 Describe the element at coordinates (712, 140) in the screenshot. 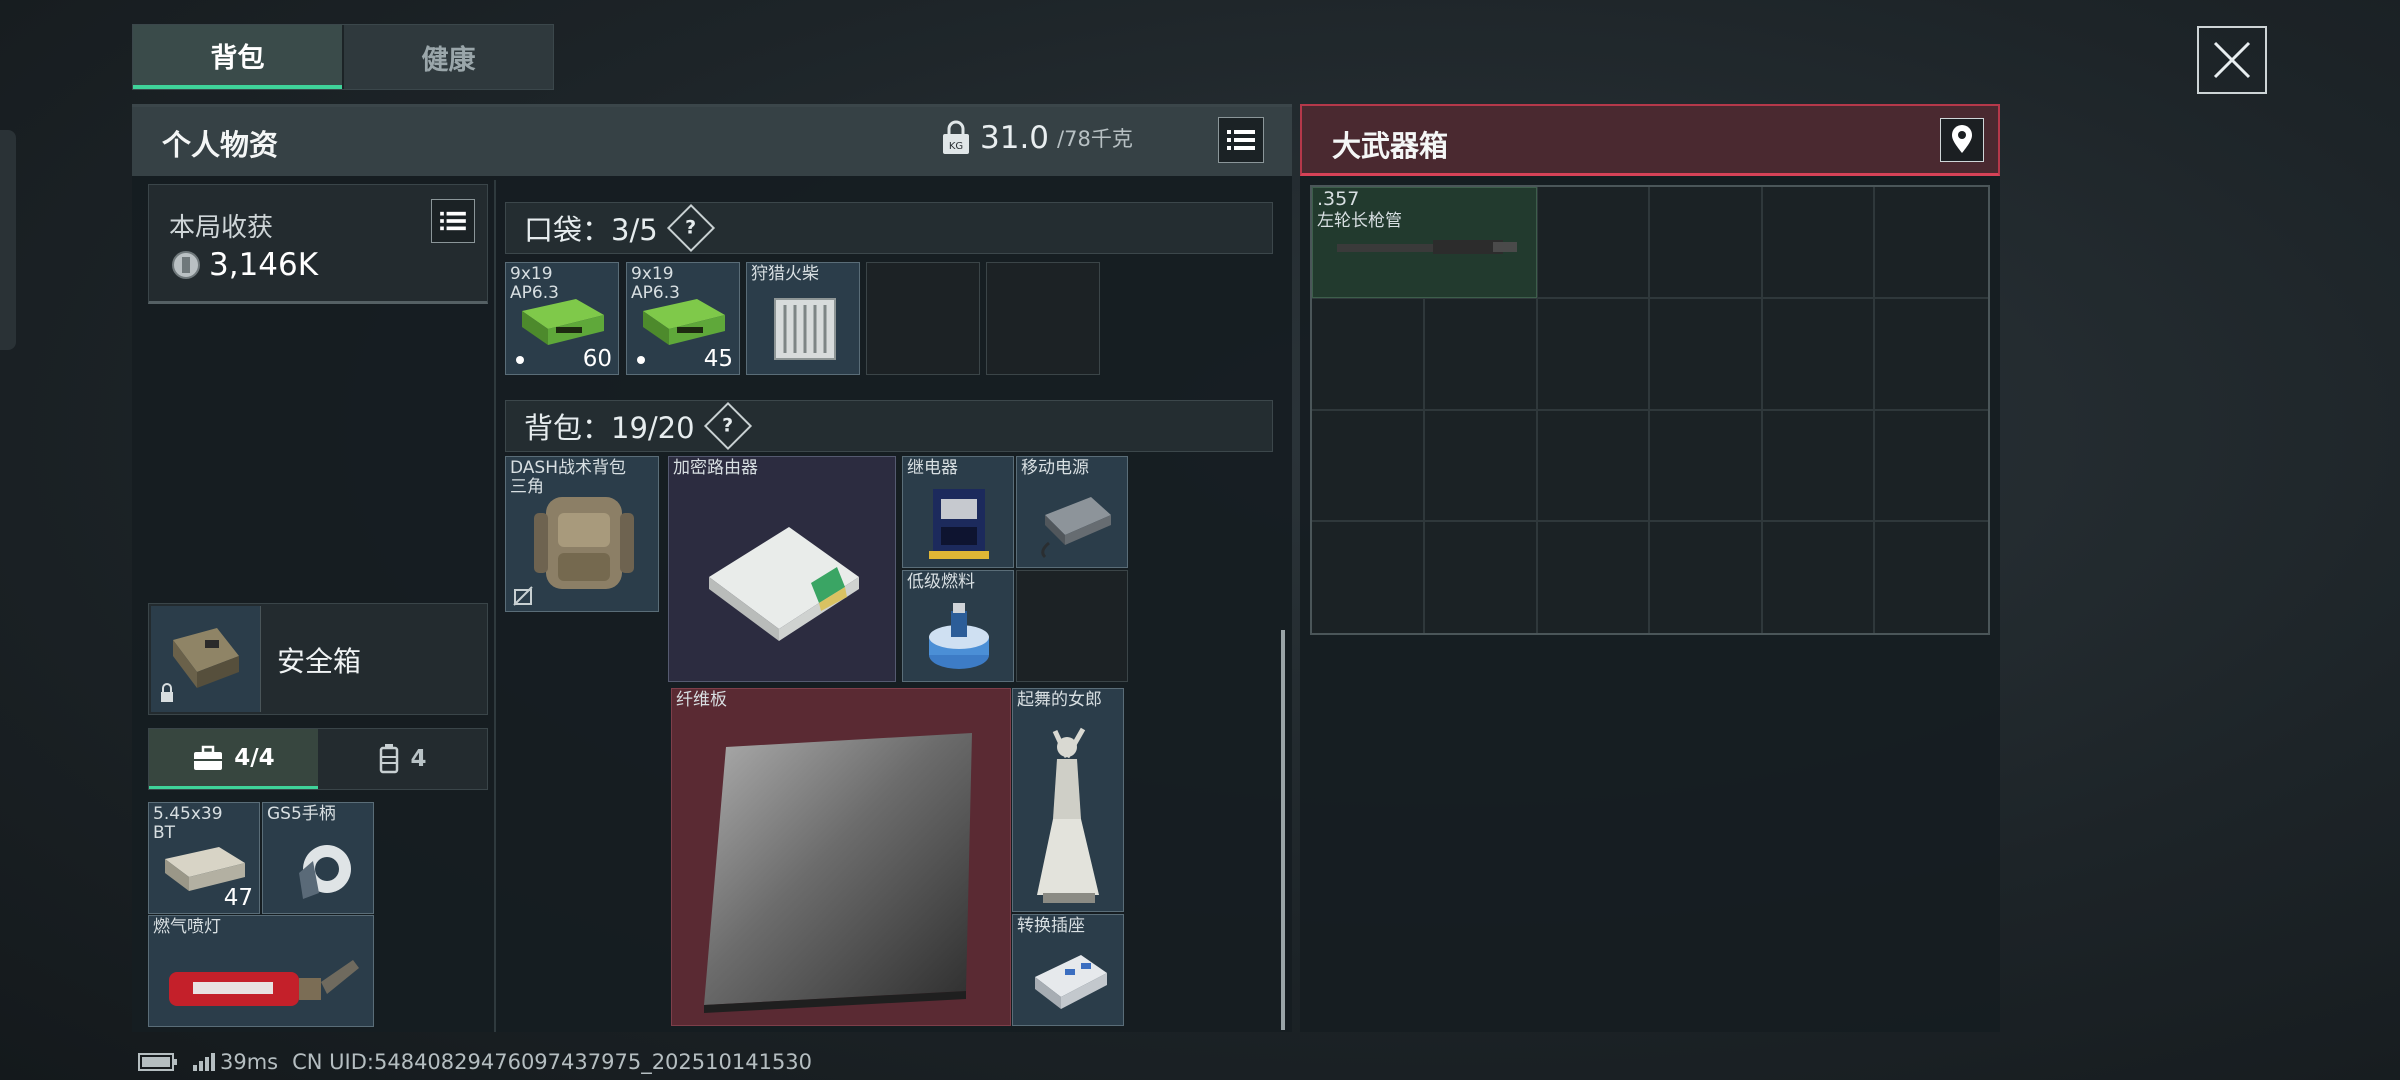

I see `personal-header: 个人物资 KG 31.0/78千克` at that location.